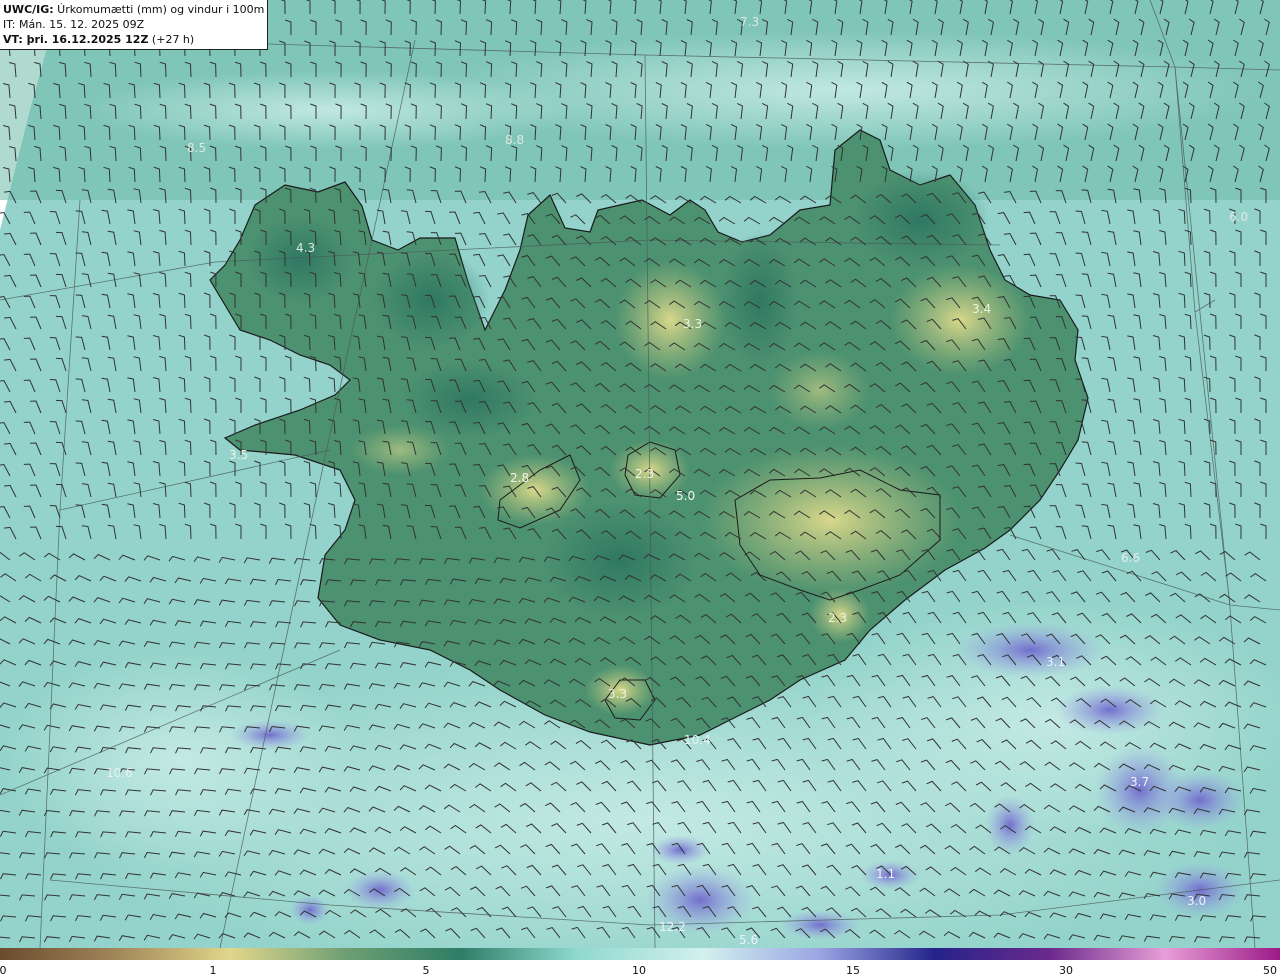  Describe the element at coordinates (1270, 970) in the screenshot. I see `legend-tick: 50` at that location.